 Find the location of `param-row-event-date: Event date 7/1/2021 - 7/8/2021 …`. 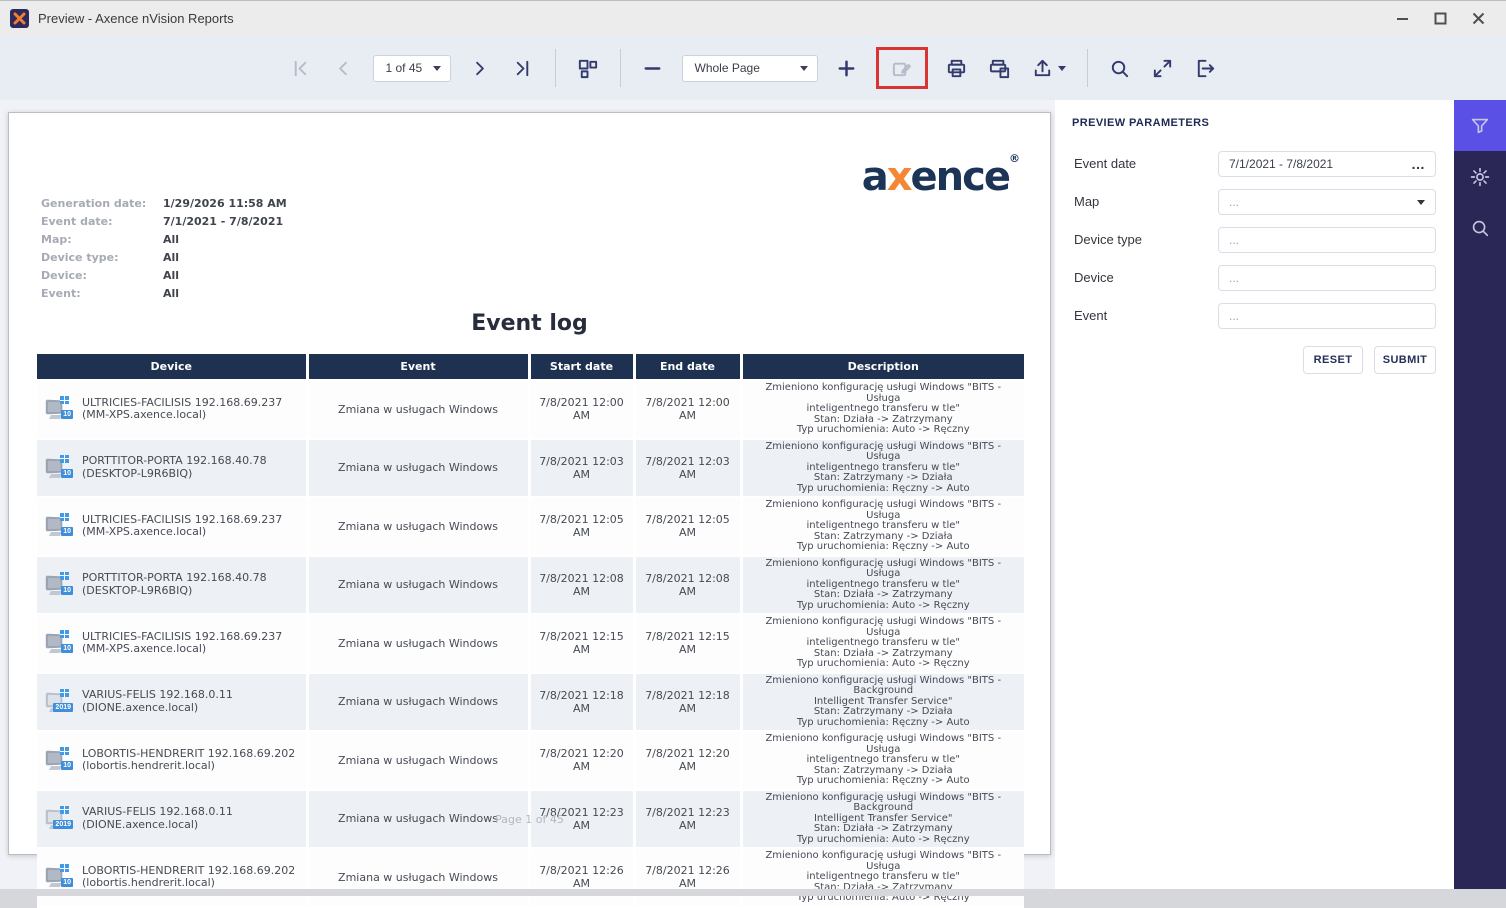

param-row-event-date: Event date 7/1/2021 - 7/8/2021 … is located at coordinates (1254, 164).